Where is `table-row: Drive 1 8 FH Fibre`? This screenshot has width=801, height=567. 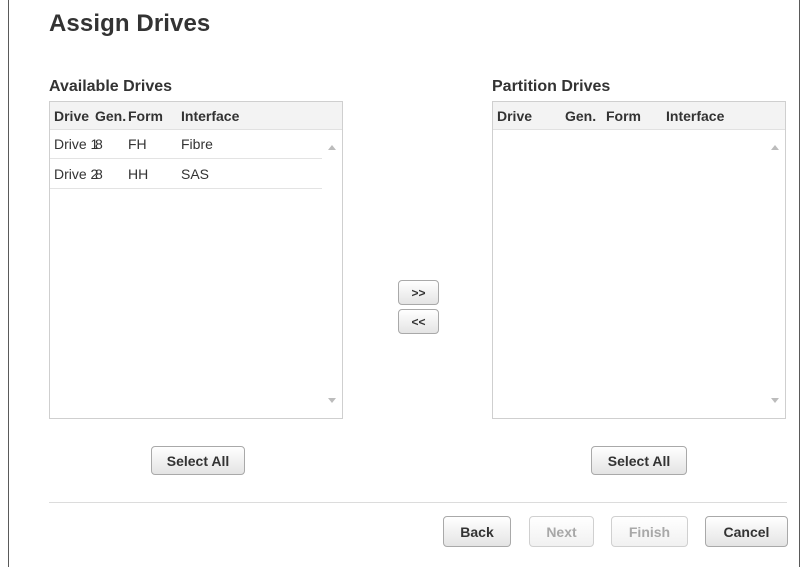 table-row: Drive 1 8 FH Fibre is located at coordinates (186, 144).